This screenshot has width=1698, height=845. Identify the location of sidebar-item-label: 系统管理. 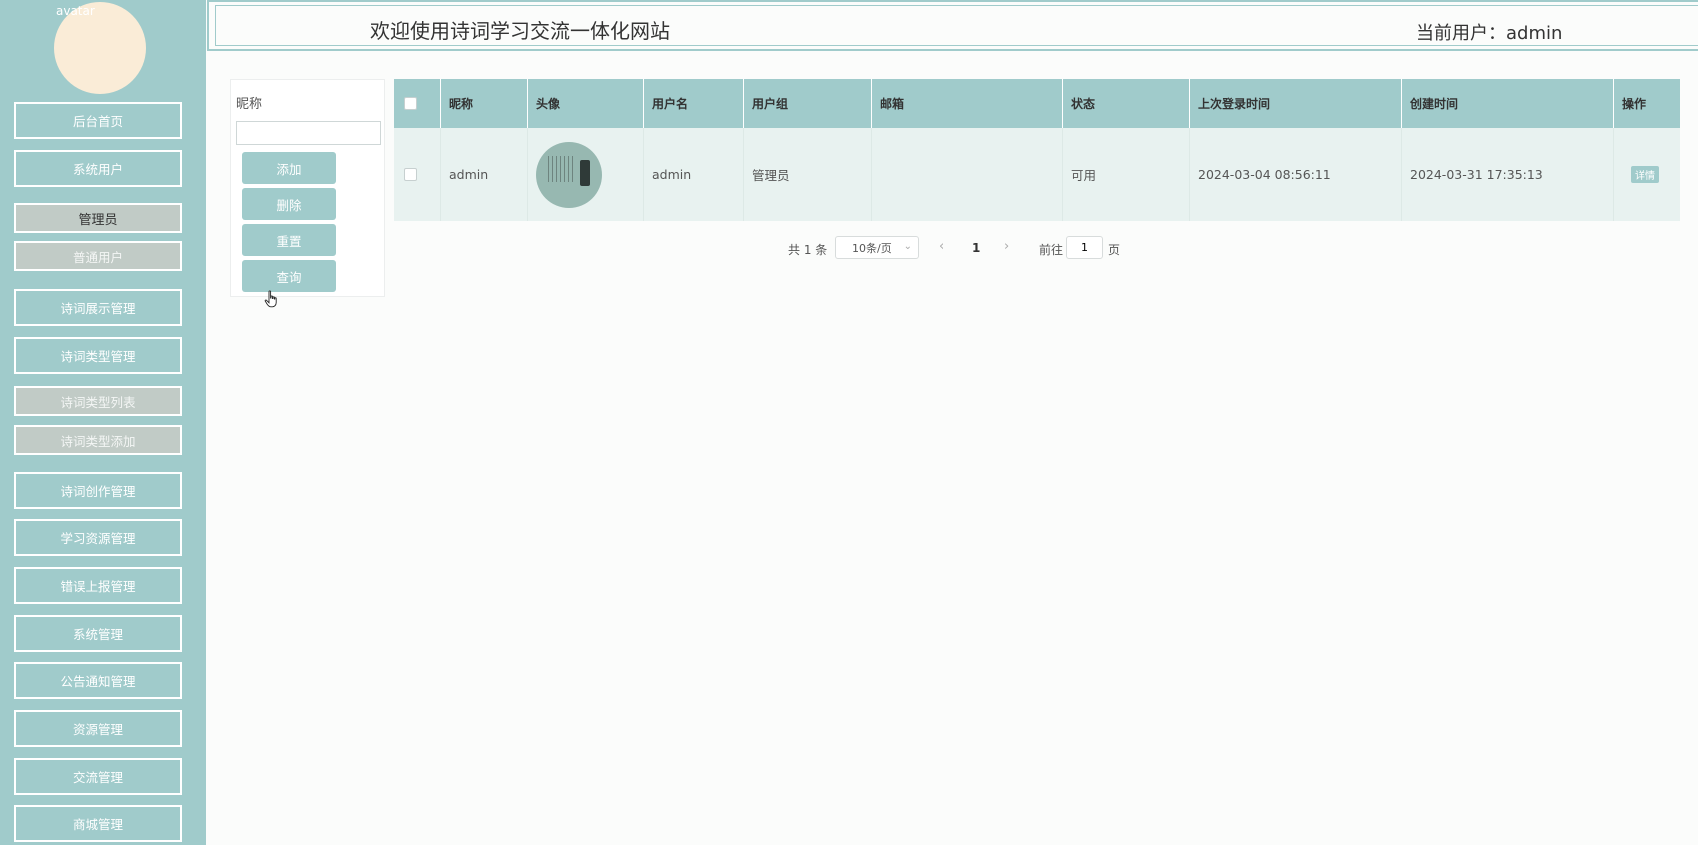
(97, 634).